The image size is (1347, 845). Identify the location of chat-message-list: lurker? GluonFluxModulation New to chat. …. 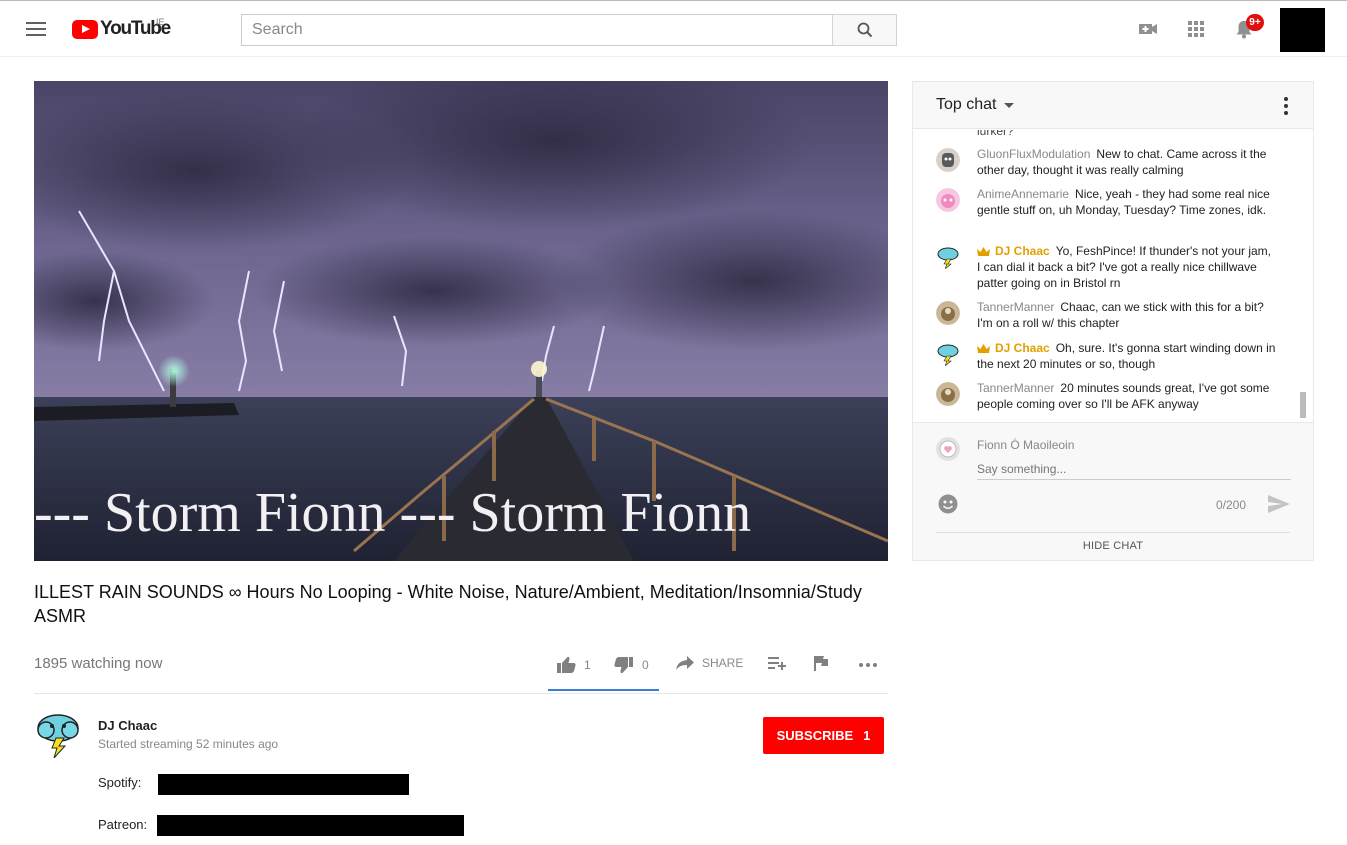
(1113, 275).